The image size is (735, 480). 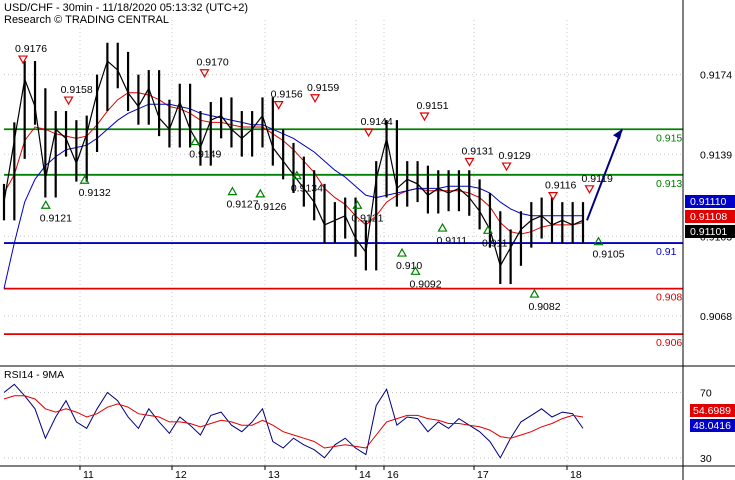 What do you see at coordinates (181, 474) in the screenshot?
I see `time-tick-label: 12` at bounding box center [181, 474].